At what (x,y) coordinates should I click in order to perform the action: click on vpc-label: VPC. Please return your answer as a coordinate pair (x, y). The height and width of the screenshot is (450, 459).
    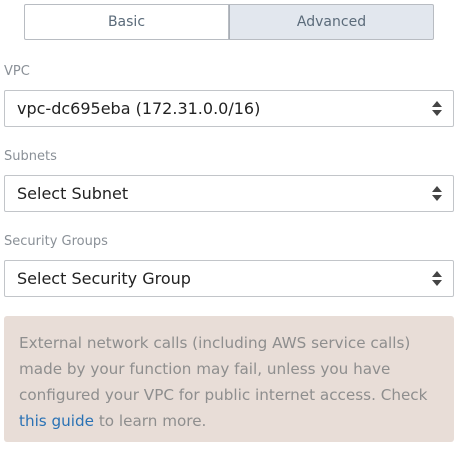
    Looking at the image, I should click on (17, 71).